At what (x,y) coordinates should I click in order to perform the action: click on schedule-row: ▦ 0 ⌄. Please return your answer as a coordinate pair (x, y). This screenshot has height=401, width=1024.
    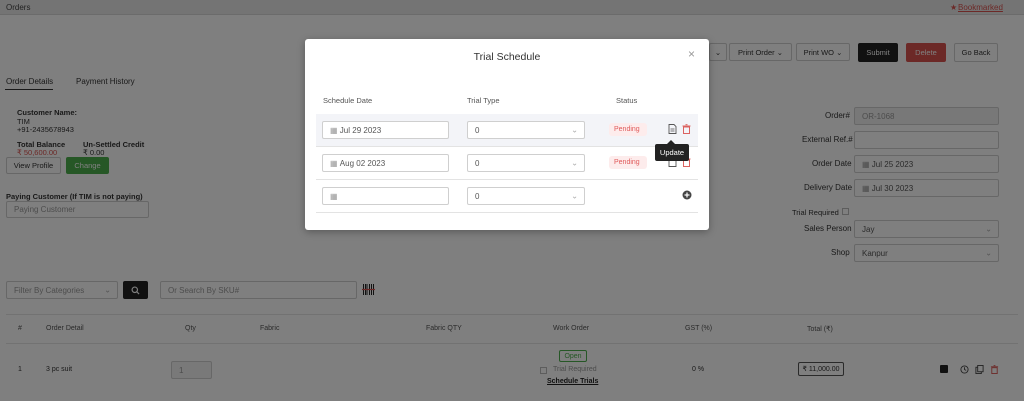
    Looking at the image, I should click on (507, 196).